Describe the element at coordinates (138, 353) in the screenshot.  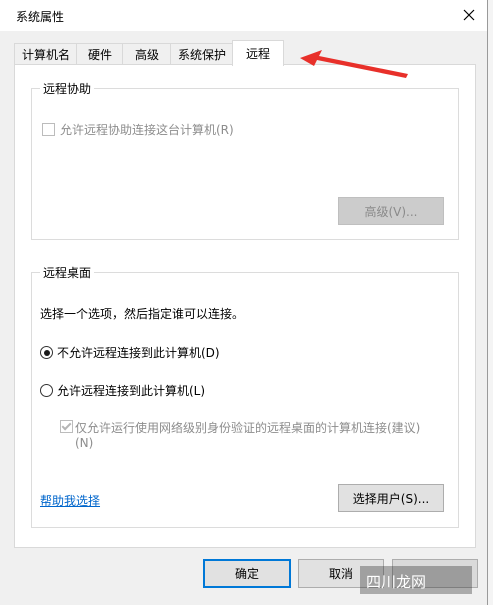
I see `radio-deny-remote-label: 不允许远程连接到此计算机(D)` at that location.